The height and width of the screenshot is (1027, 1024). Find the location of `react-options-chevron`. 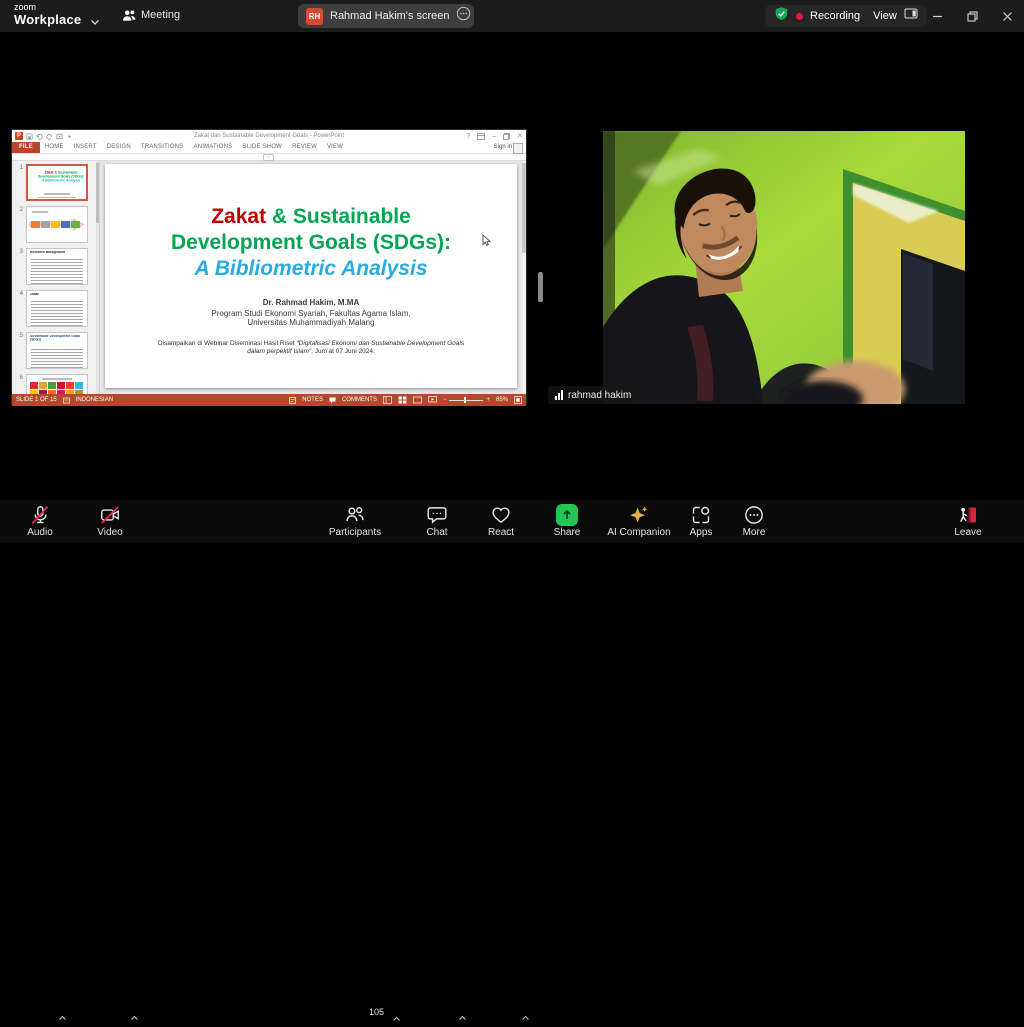

react-options-chevron is located at coordinates (525, 1017).